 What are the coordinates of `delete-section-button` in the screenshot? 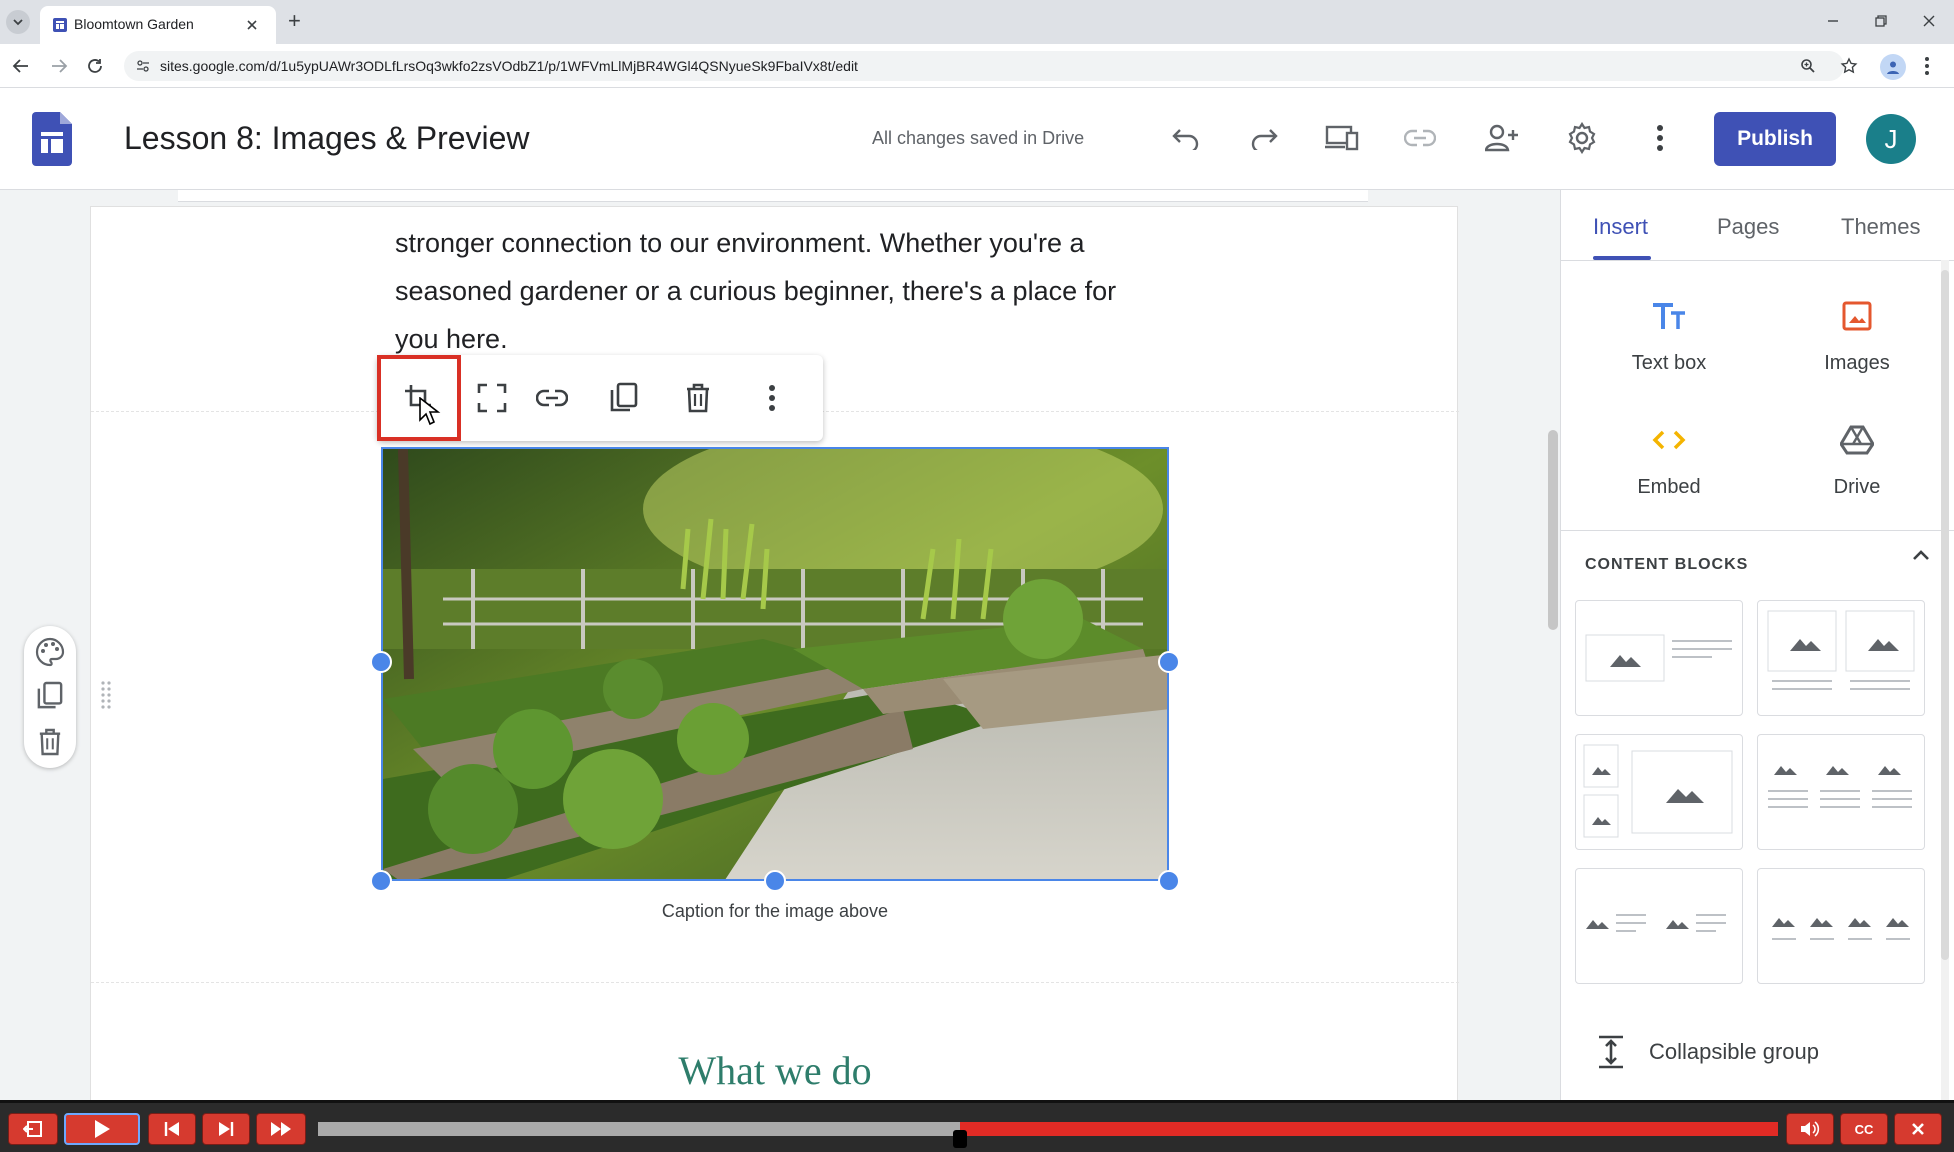 It's located at (50, 742).